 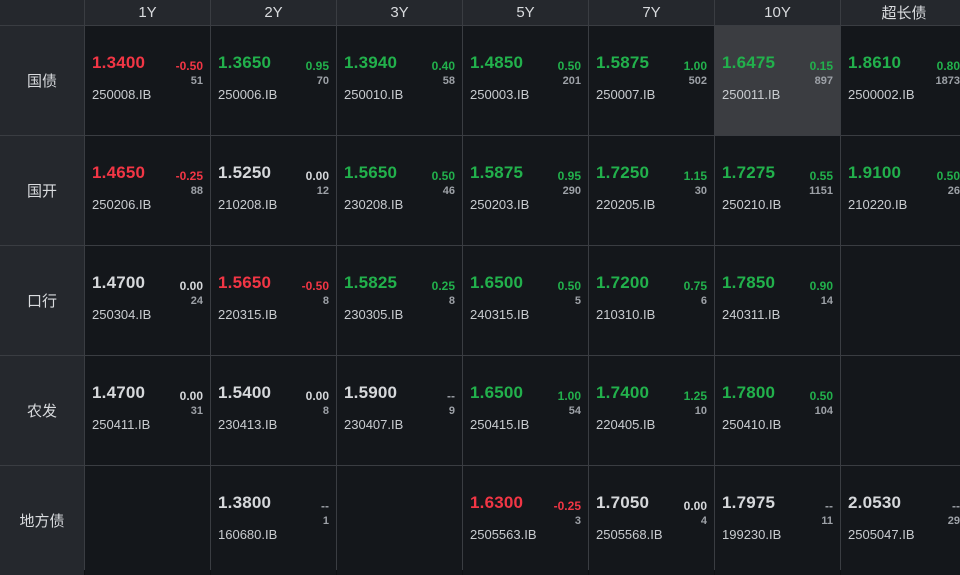 I want to click on bond-code: 210208.IB, so click(x=248, y=204).